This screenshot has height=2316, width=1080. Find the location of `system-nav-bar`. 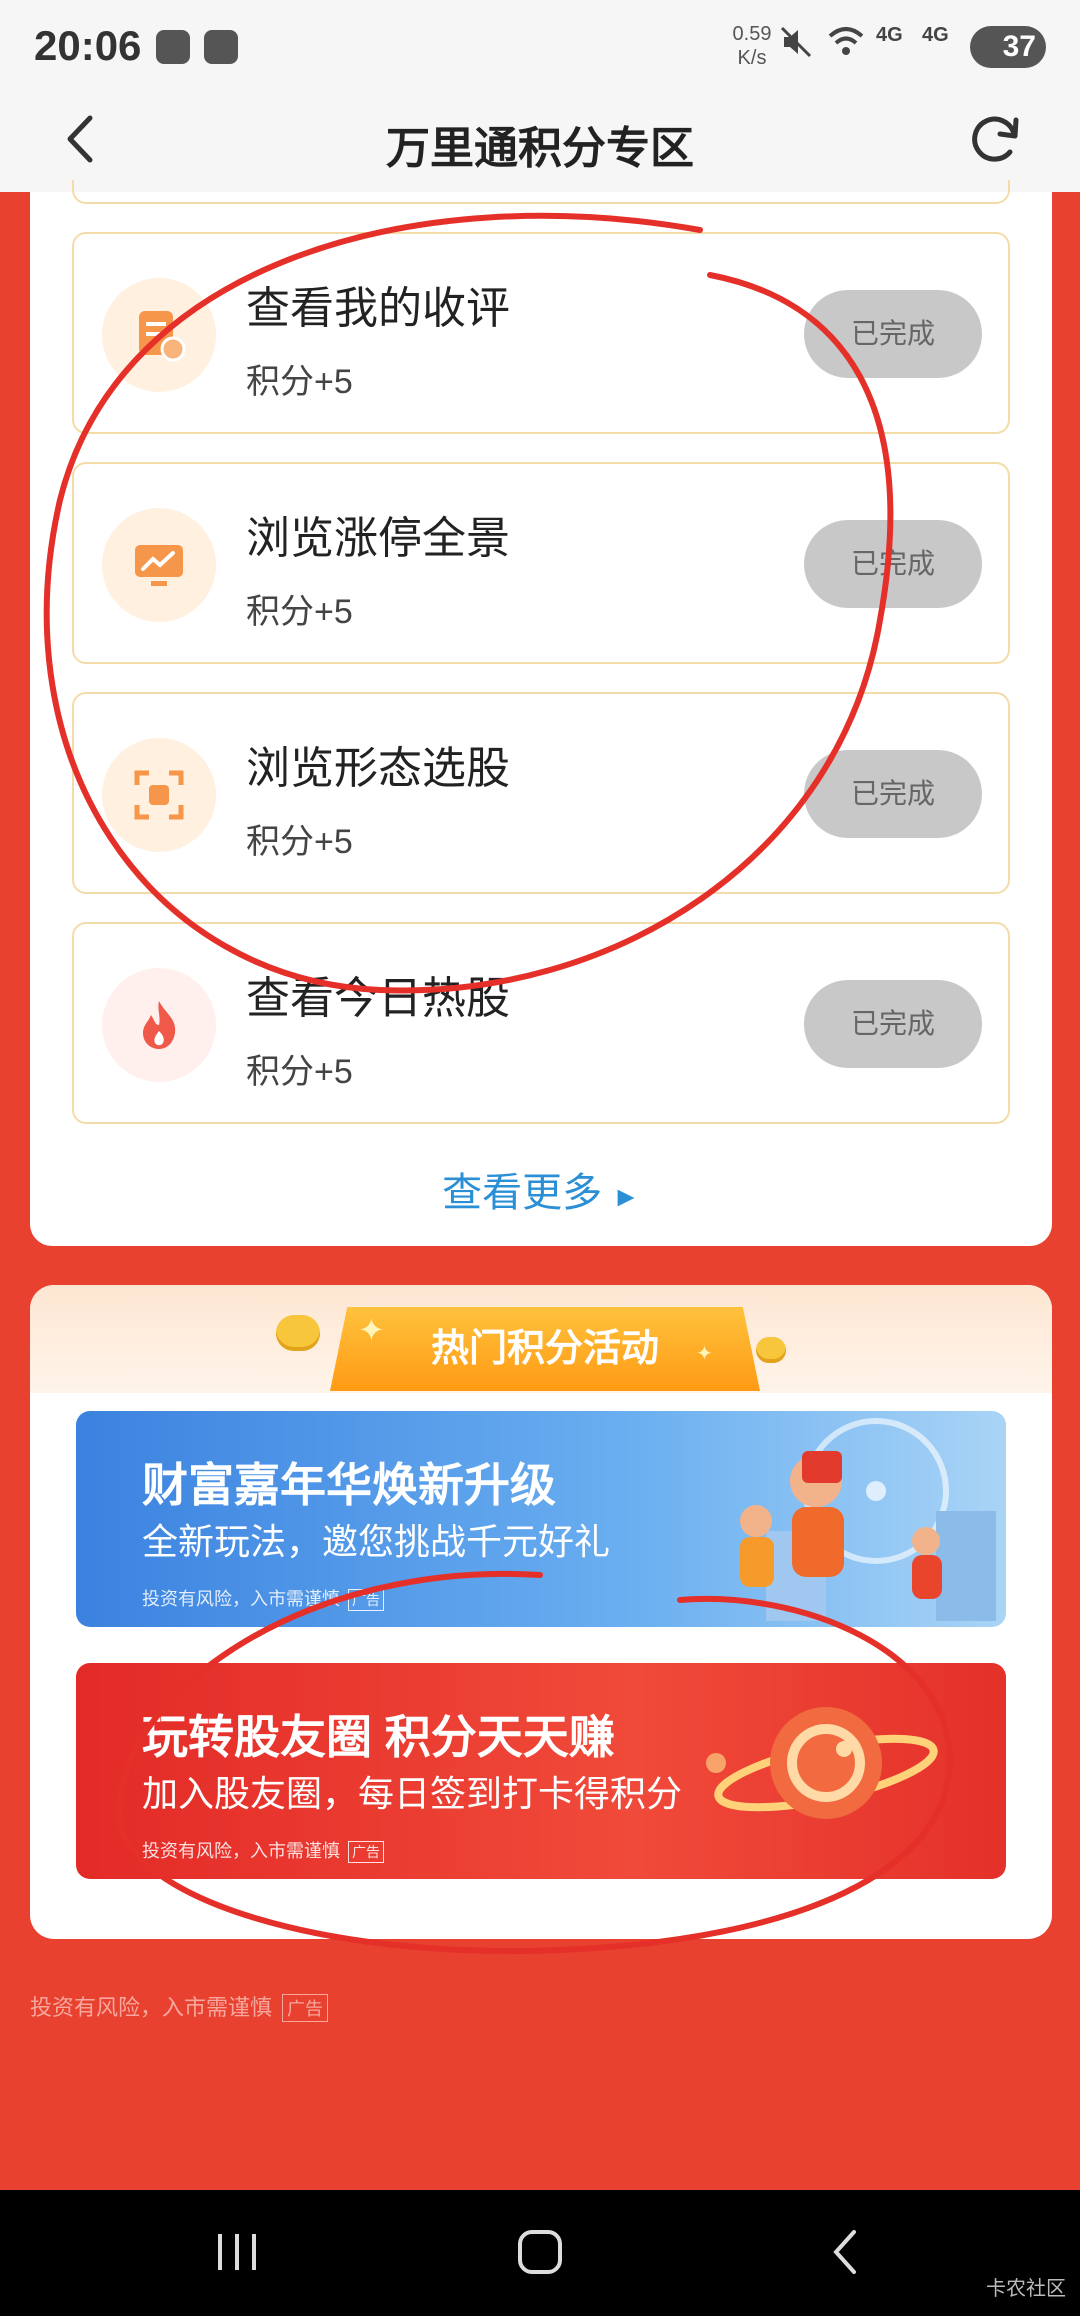

system-nav-bar is located at coordinates (540, 2253).